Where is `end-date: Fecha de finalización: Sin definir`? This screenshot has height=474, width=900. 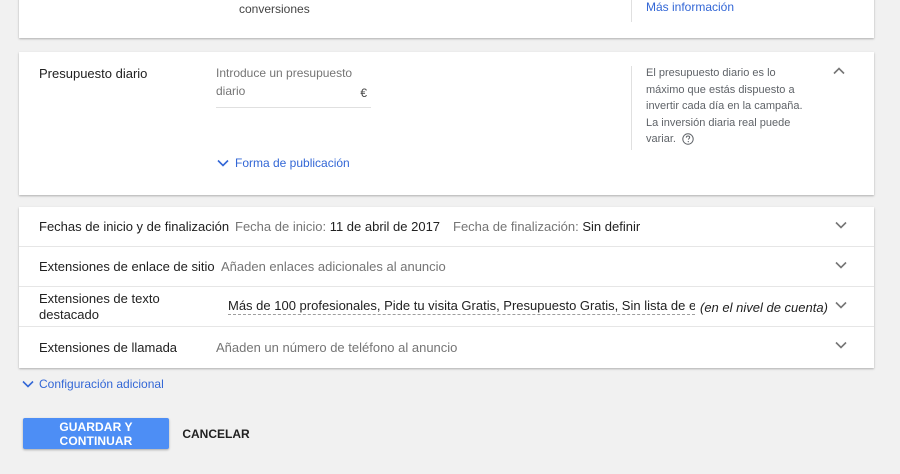
end-date: Fecha de finalización: Sin definir is located at coordinates (547, 226).